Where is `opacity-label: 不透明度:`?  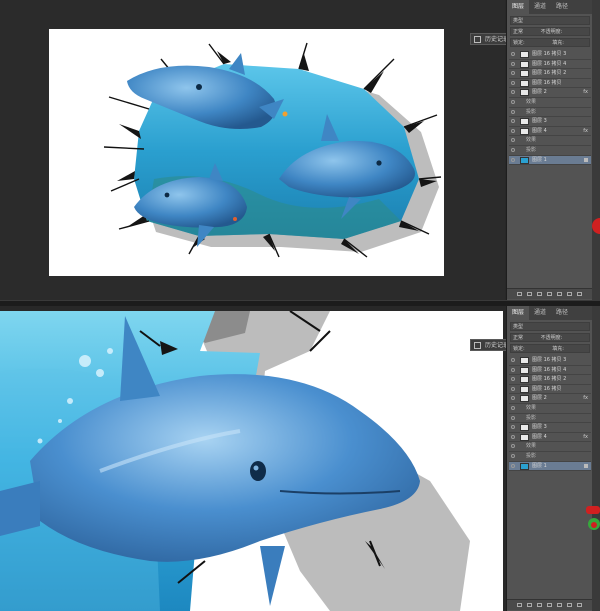 opacity-label: 不透明度: is located at coordinates (551, 338).